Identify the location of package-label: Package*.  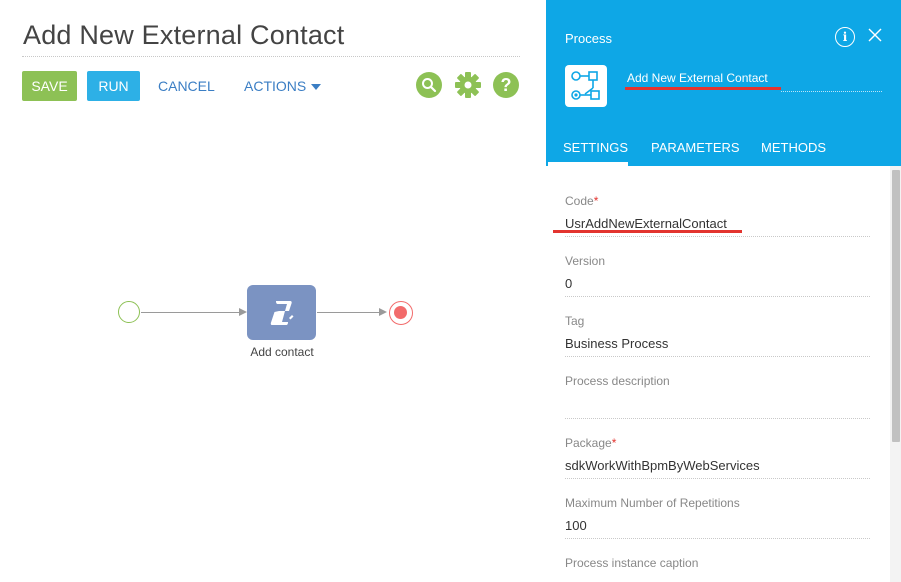
(591, 443).